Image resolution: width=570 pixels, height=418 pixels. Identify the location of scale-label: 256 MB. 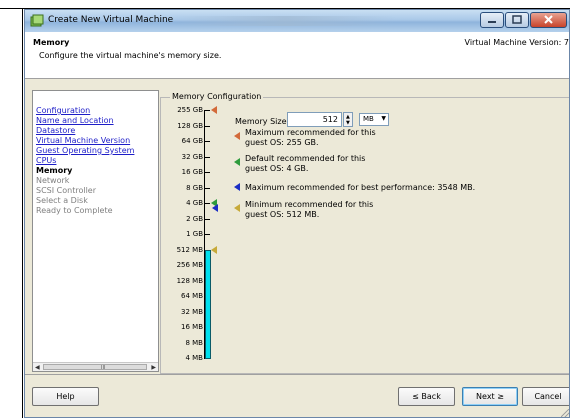
(189, 265).